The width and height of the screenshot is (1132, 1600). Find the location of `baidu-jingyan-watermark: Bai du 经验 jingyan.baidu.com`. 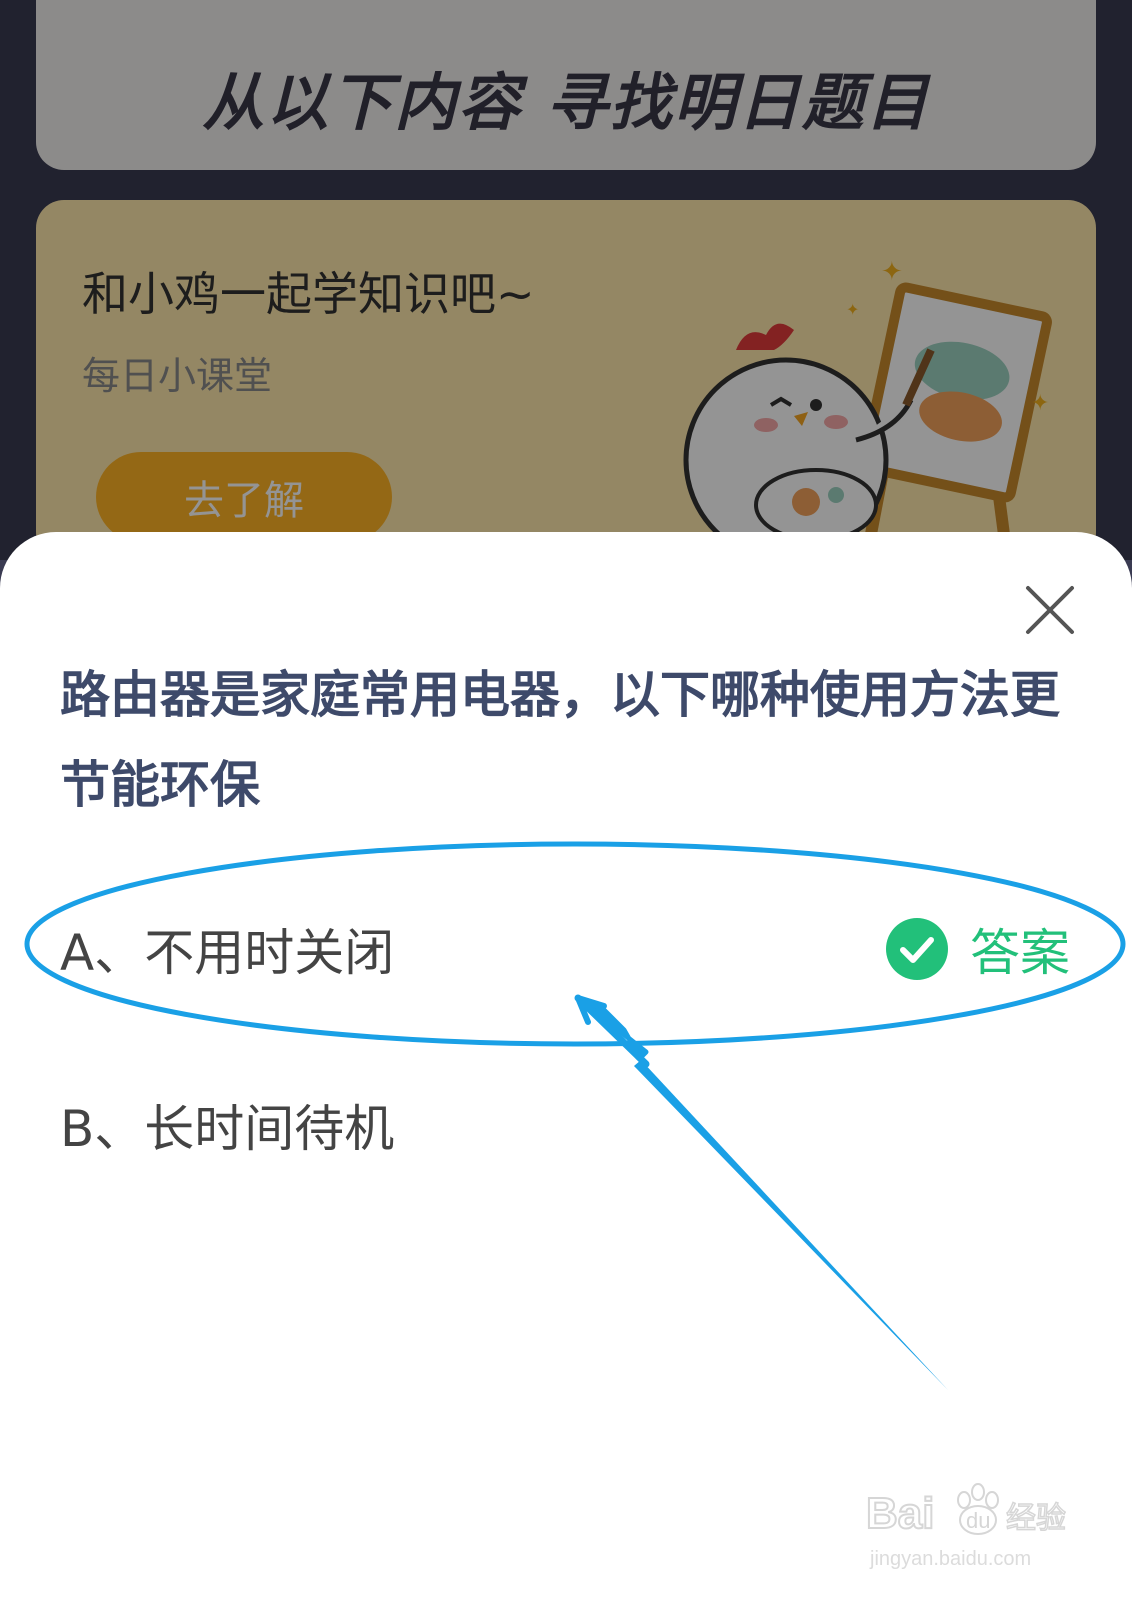

baidu-jingyan-watermark: Bai du 经验 jingyan.baidu.com is located at coordinates (966, 1528).